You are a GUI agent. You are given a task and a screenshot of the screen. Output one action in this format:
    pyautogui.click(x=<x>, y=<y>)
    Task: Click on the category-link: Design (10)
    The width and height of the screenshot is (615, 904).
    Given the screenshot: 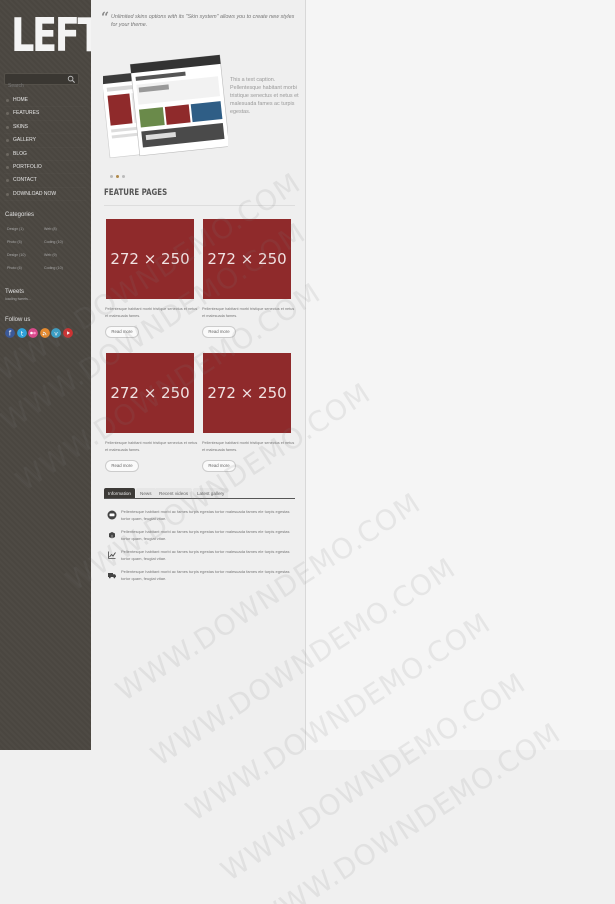 What is the action you would take?
    pyautogui.click(x=25, y=255)
    